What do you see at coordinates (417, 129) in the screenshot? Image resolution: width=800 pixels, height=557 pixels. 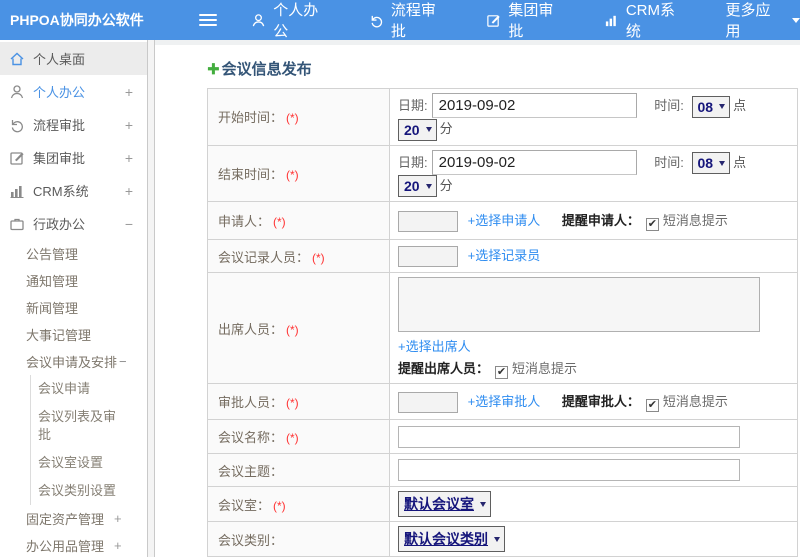 I see `start-minute-select: 20` at bounding box center [417, 129].